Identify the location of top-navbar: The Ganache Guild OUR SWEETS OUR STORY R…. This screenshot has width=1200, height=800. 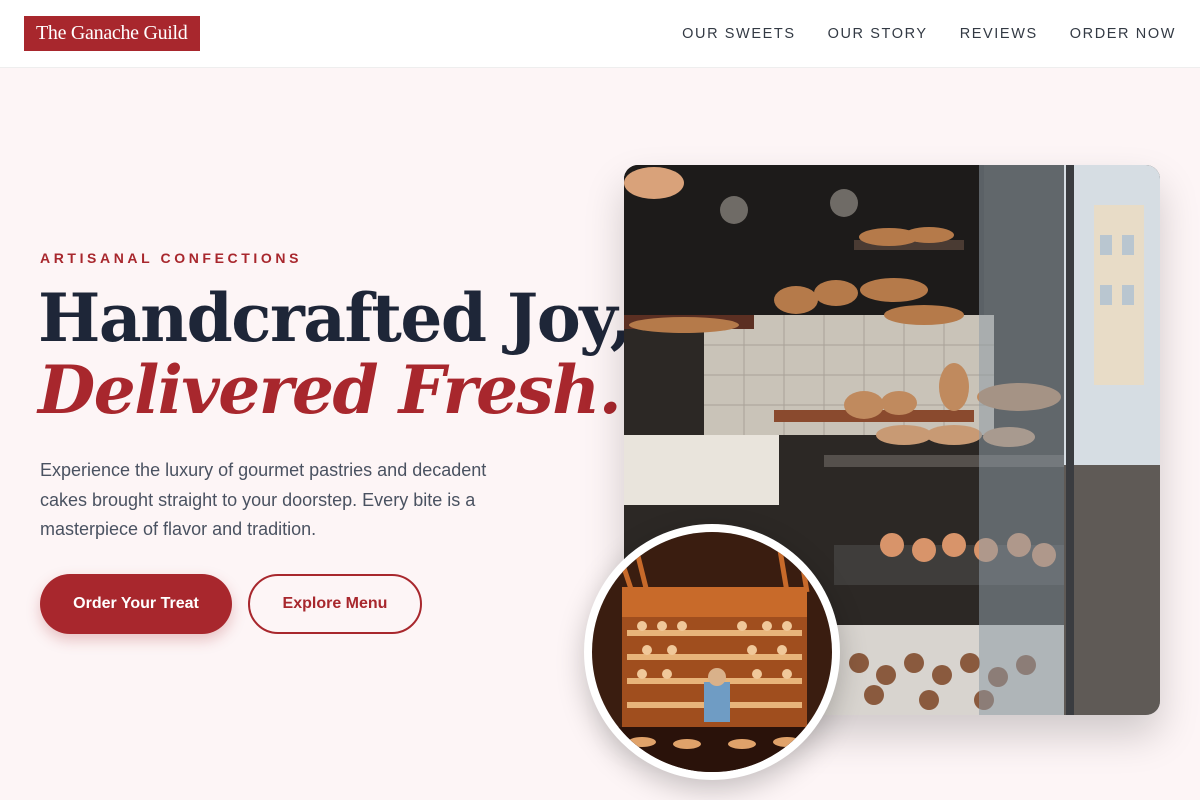
(600, 34).